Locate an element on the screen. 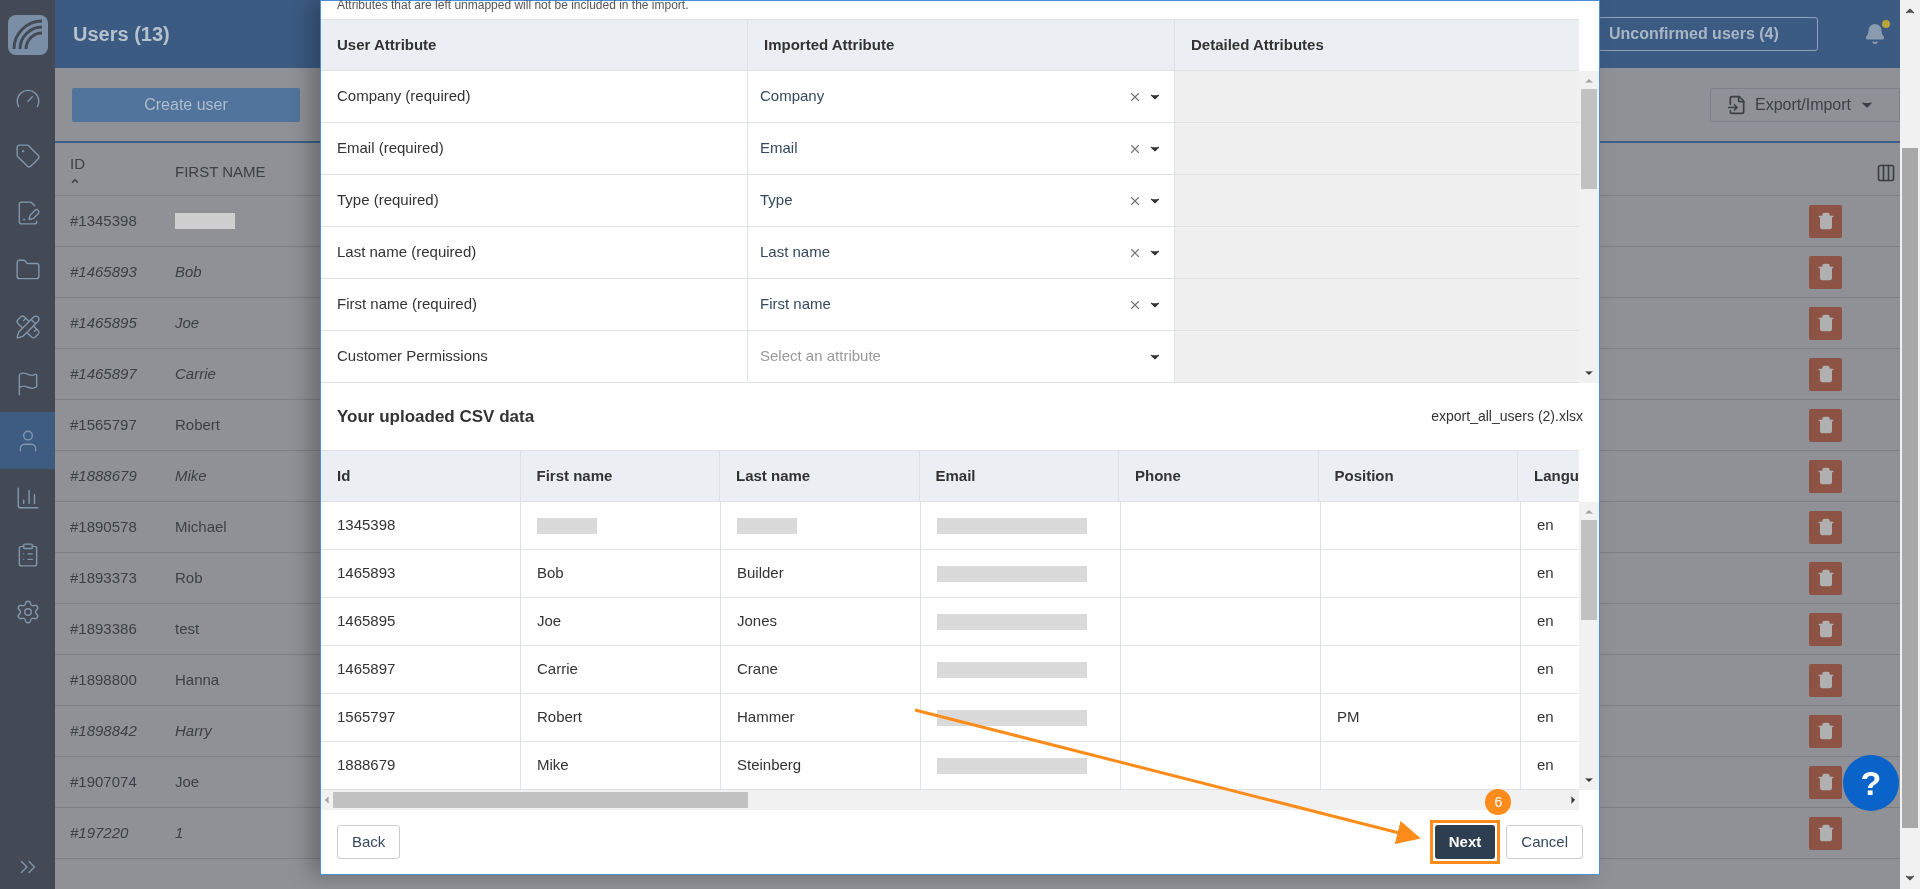 The width and height of the screenshot is (1920, 889). cancel-button: Cancel is located at coordinates (1544, 842).